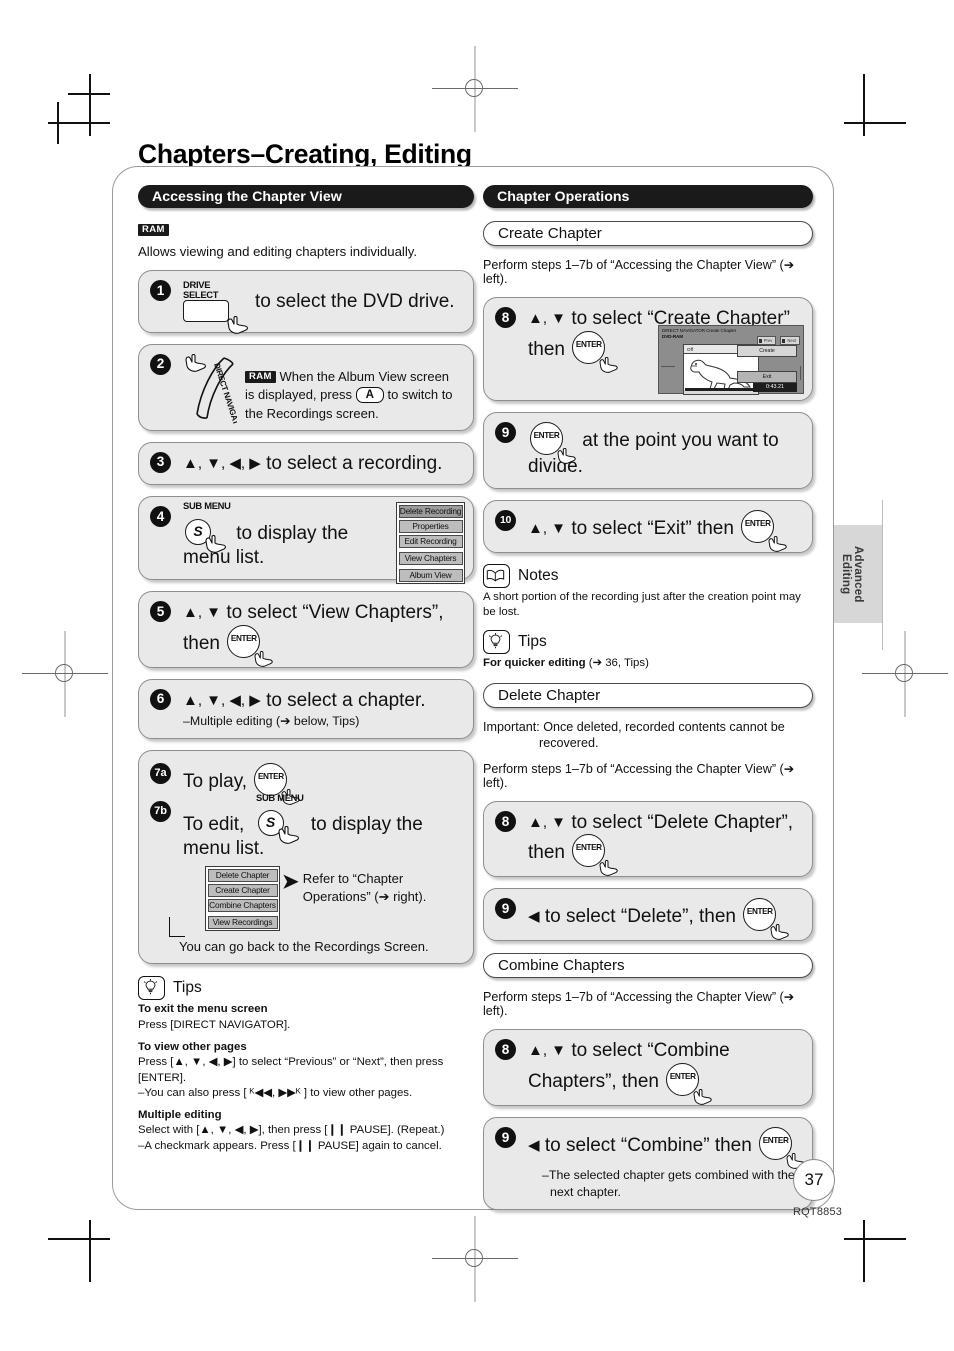  Describe the element at coordinates (90, 1251) in the screenshot. I see `crop-mark-bl-v` at that location.